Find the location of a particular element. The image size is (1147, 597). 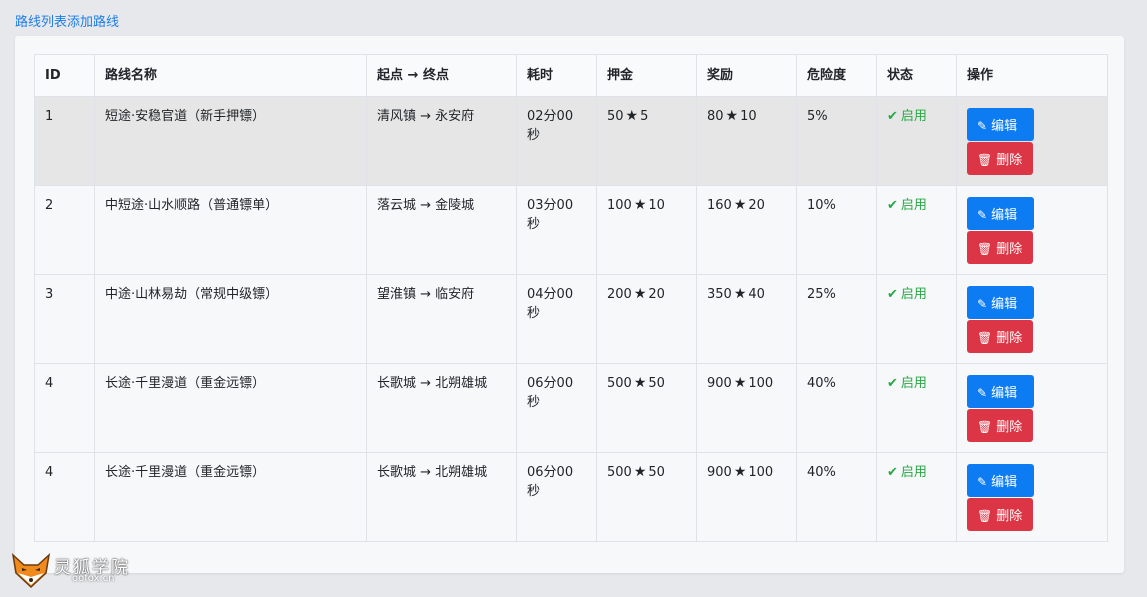

route-name: 中短途·山水顺路（普通镖单） is located at coordinates (192, 205).